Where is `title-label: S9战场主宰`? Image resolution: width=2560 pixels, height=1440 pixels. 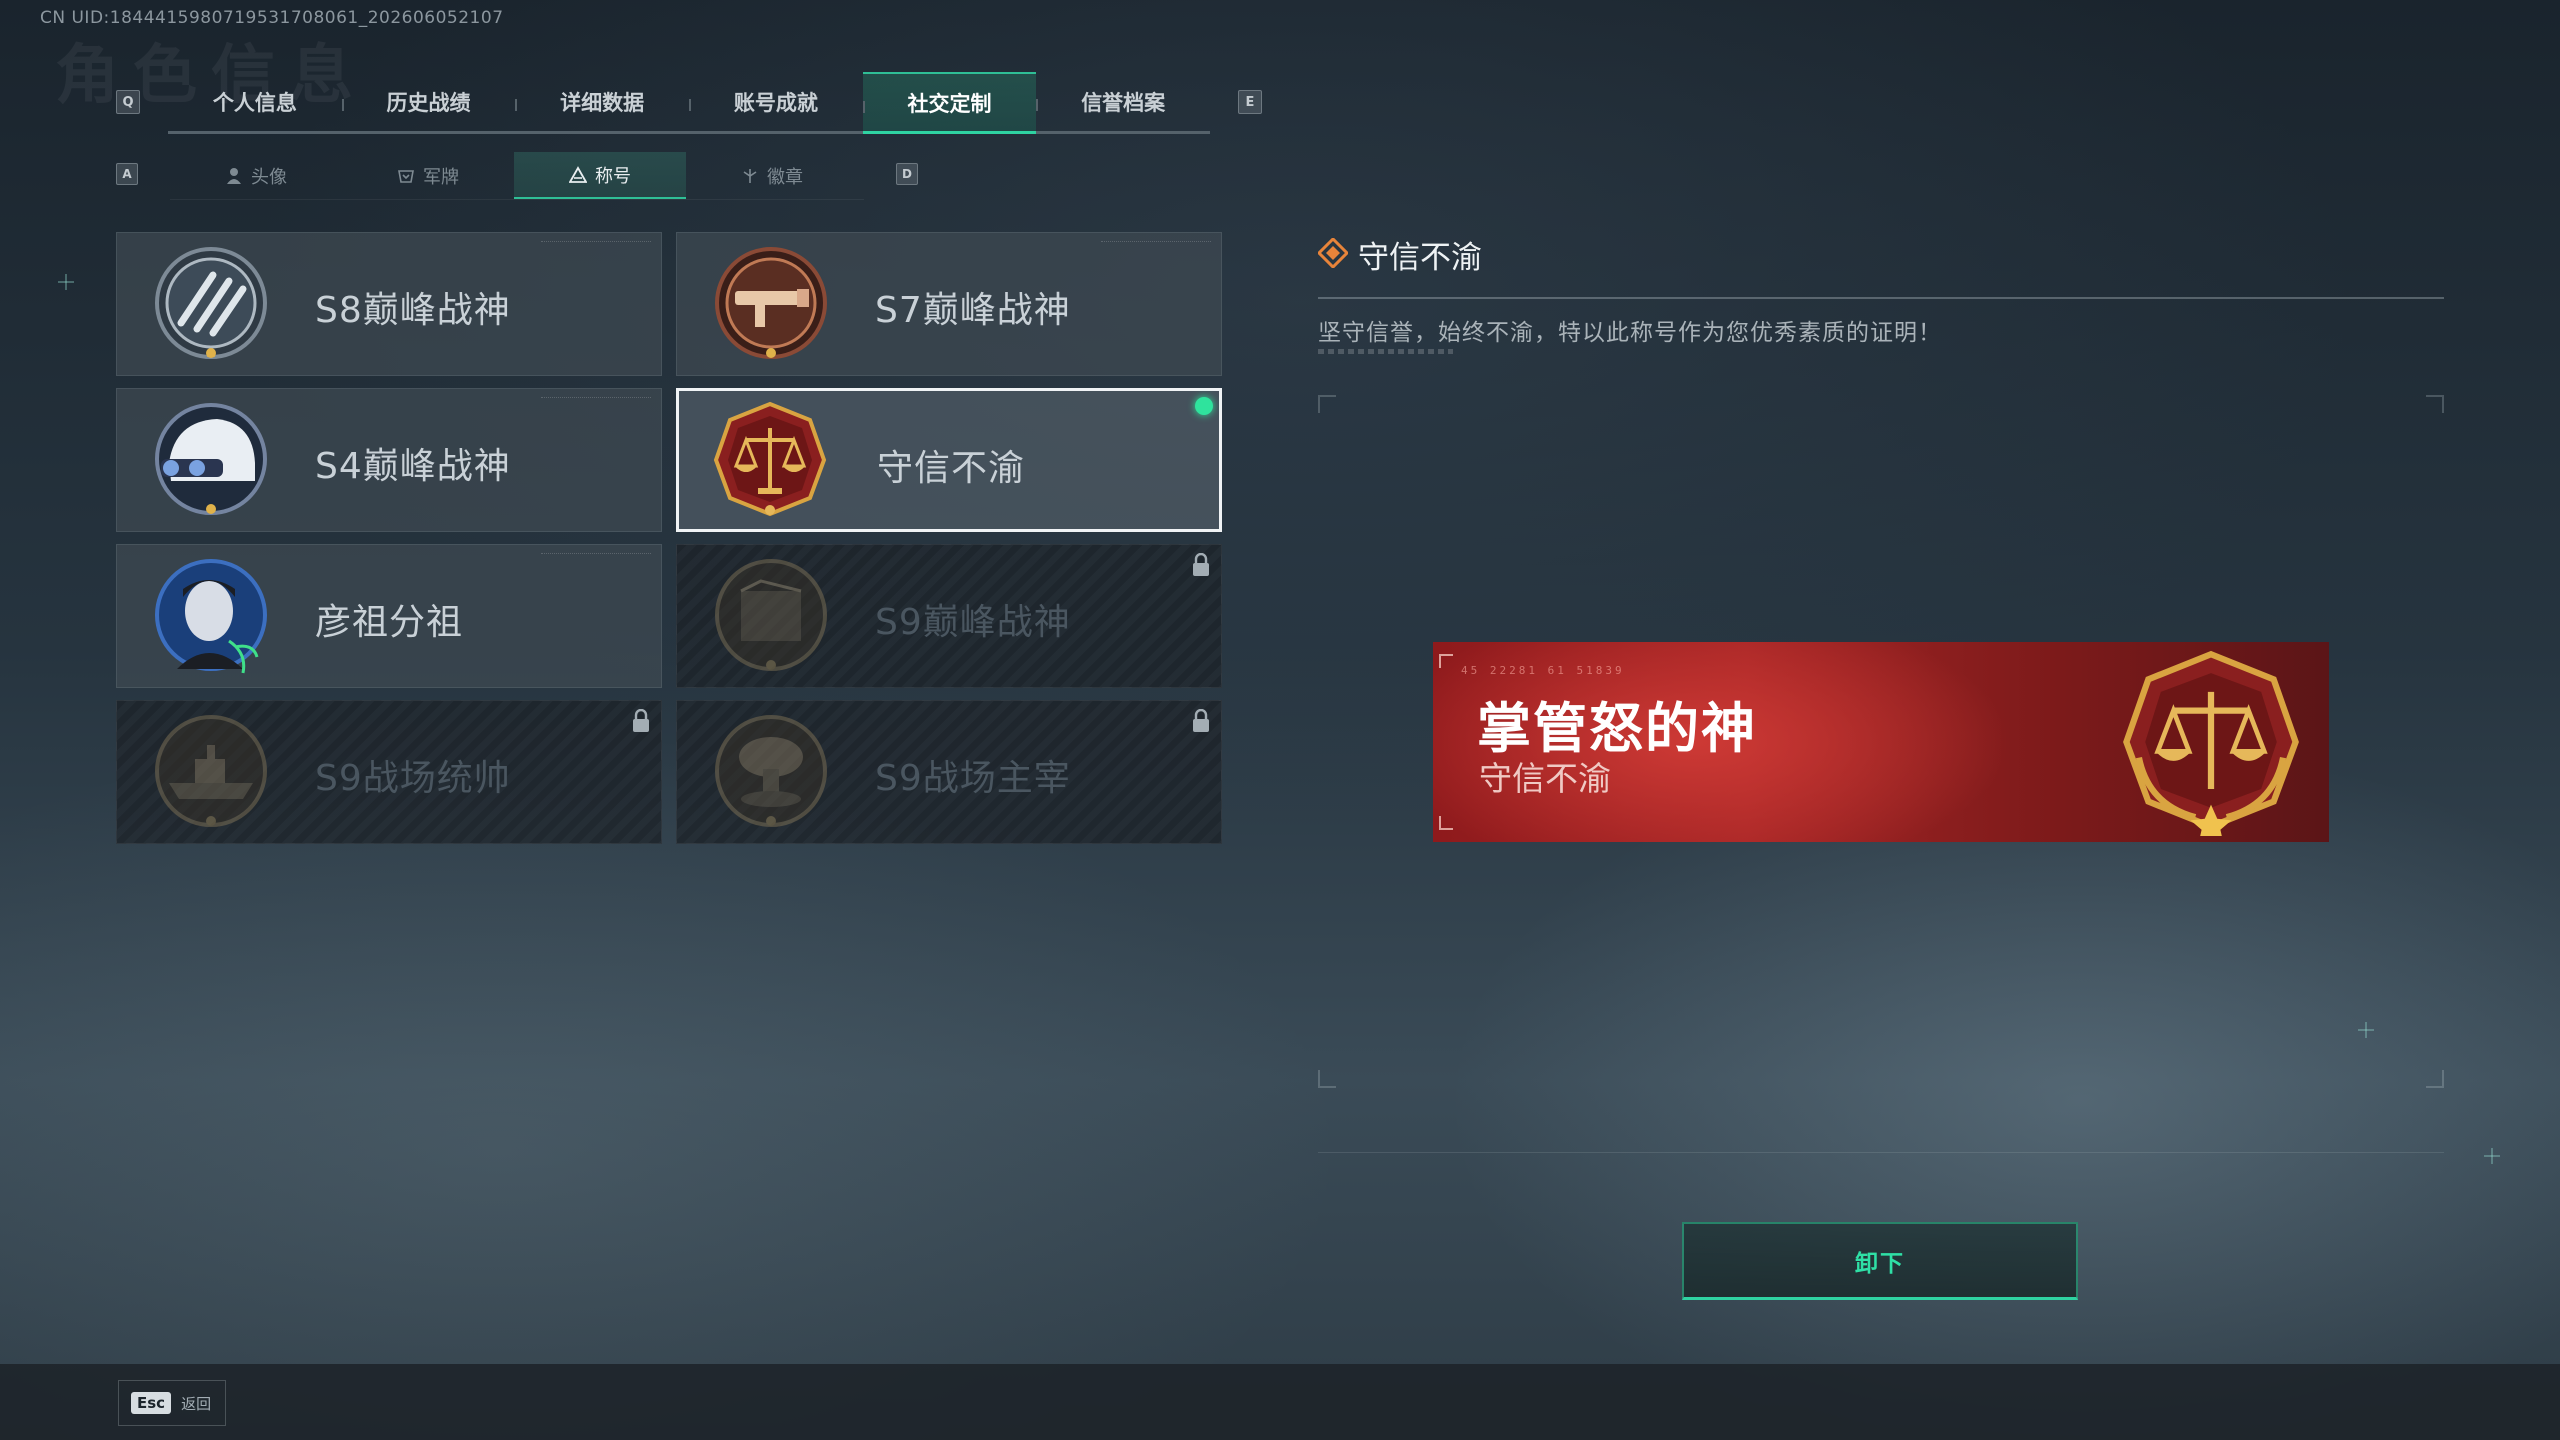 title-label: S9战场主宰 is located at coordinates (973, 778).